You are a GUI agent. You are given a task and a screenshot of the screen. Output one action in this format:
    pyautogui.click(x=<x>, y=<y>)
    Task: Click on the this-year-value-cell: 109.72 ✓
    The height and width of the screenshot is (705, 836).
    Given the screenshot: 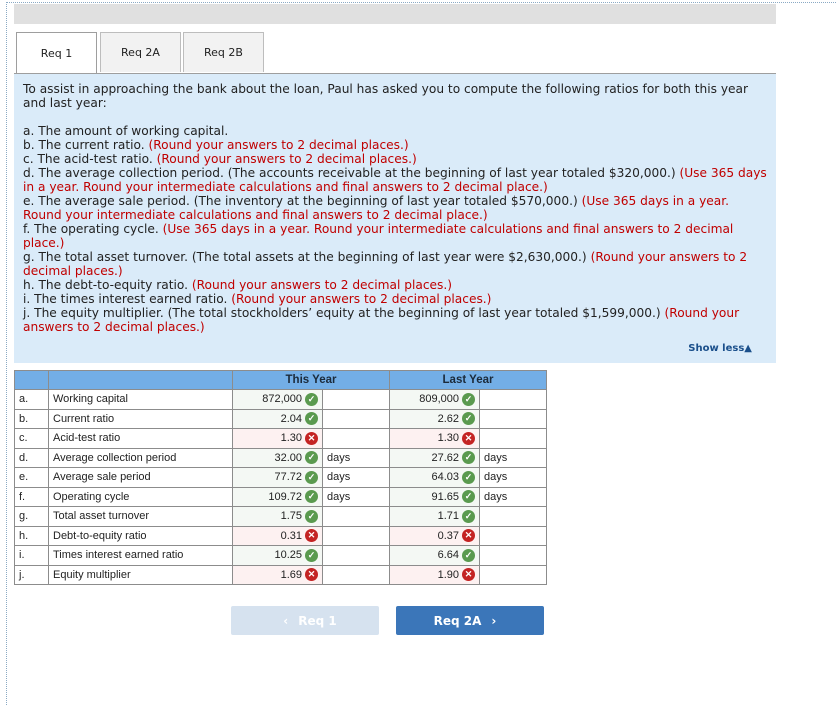 What is the action you would take?
    pyautogui.click(x=277, y=496)
    